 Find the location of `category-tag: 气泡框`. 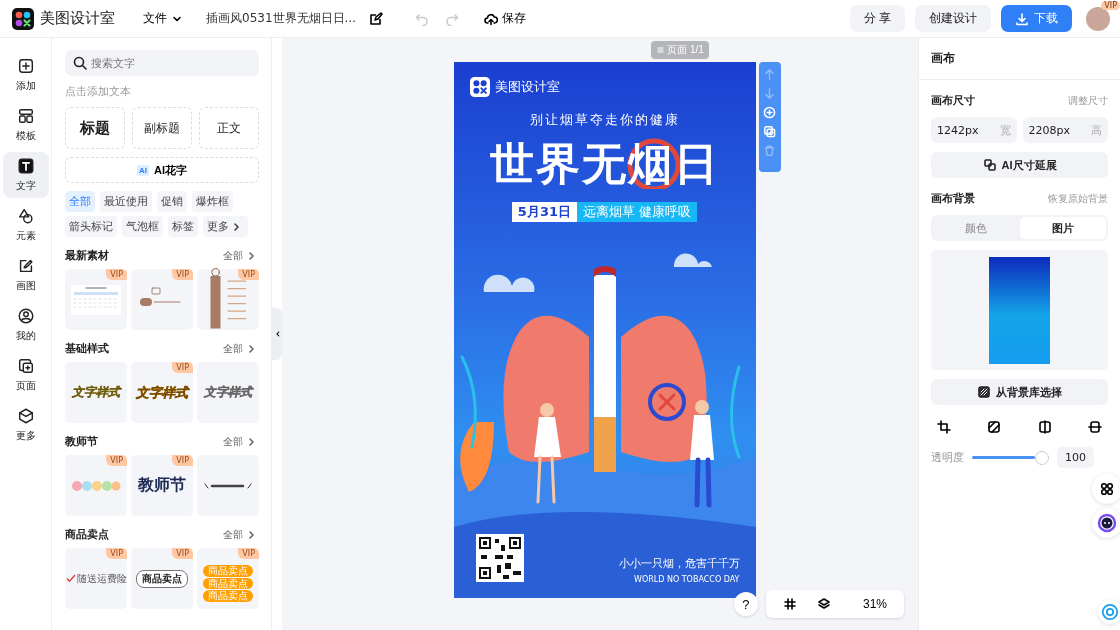

category-tag: 气泡框 is located at coordinates (142, 226).